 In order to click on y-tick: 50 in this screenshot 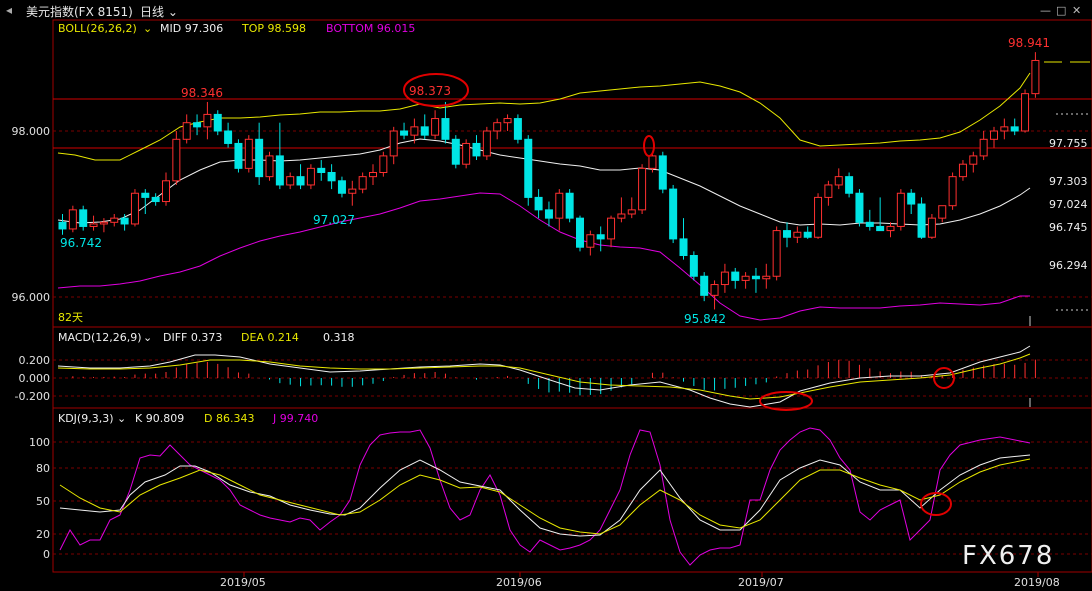, I will do `click(43, 501)`.